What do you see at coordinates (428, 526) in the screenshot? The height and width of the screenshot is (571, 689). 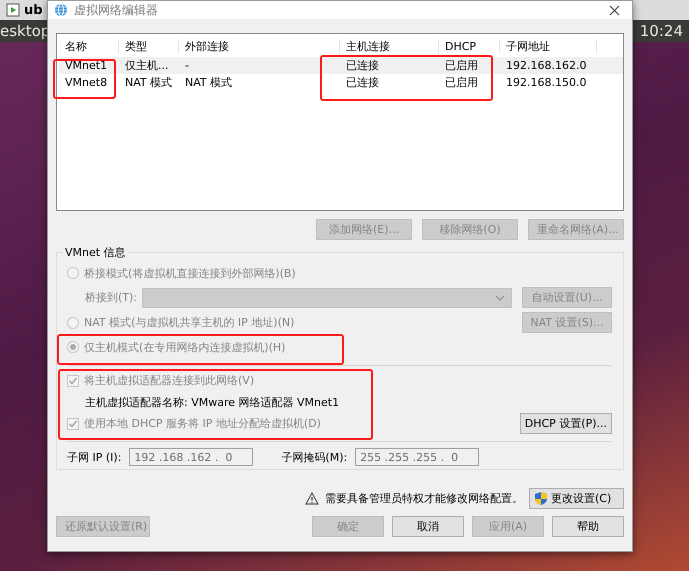 I see `button: 取消` at bounding box center [428, 526].